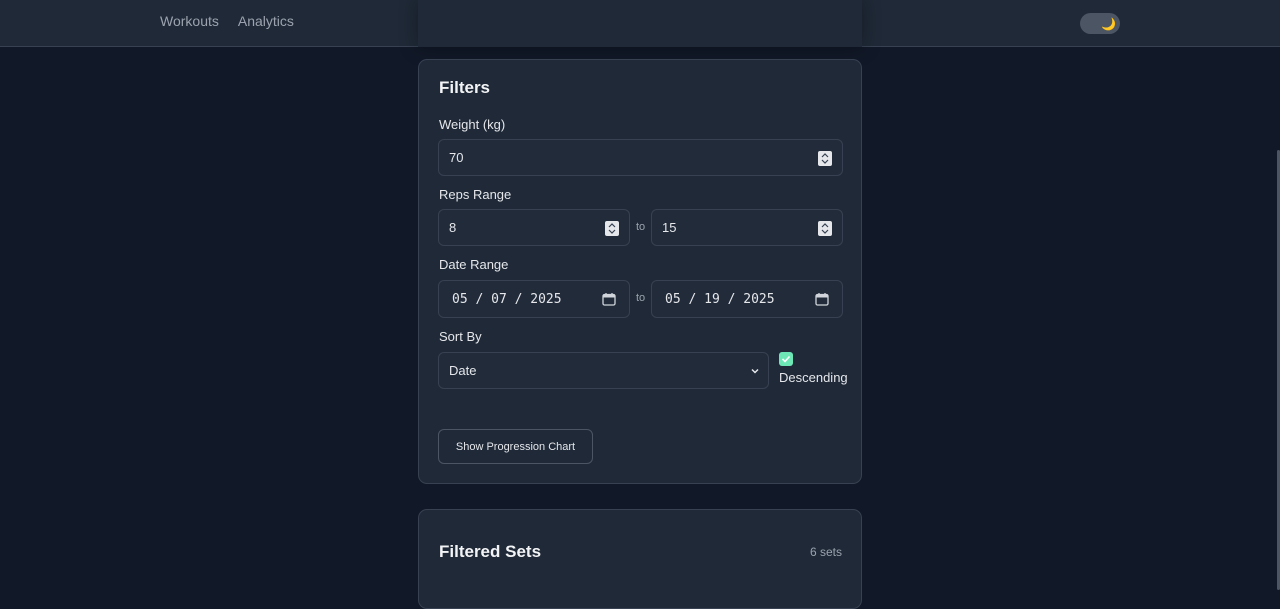 The width and height of the screenshot is (1280, 609). Describe the element at coordinates (475, 194) in the screenshot. I see `reps-label: Reps Range` at that location.